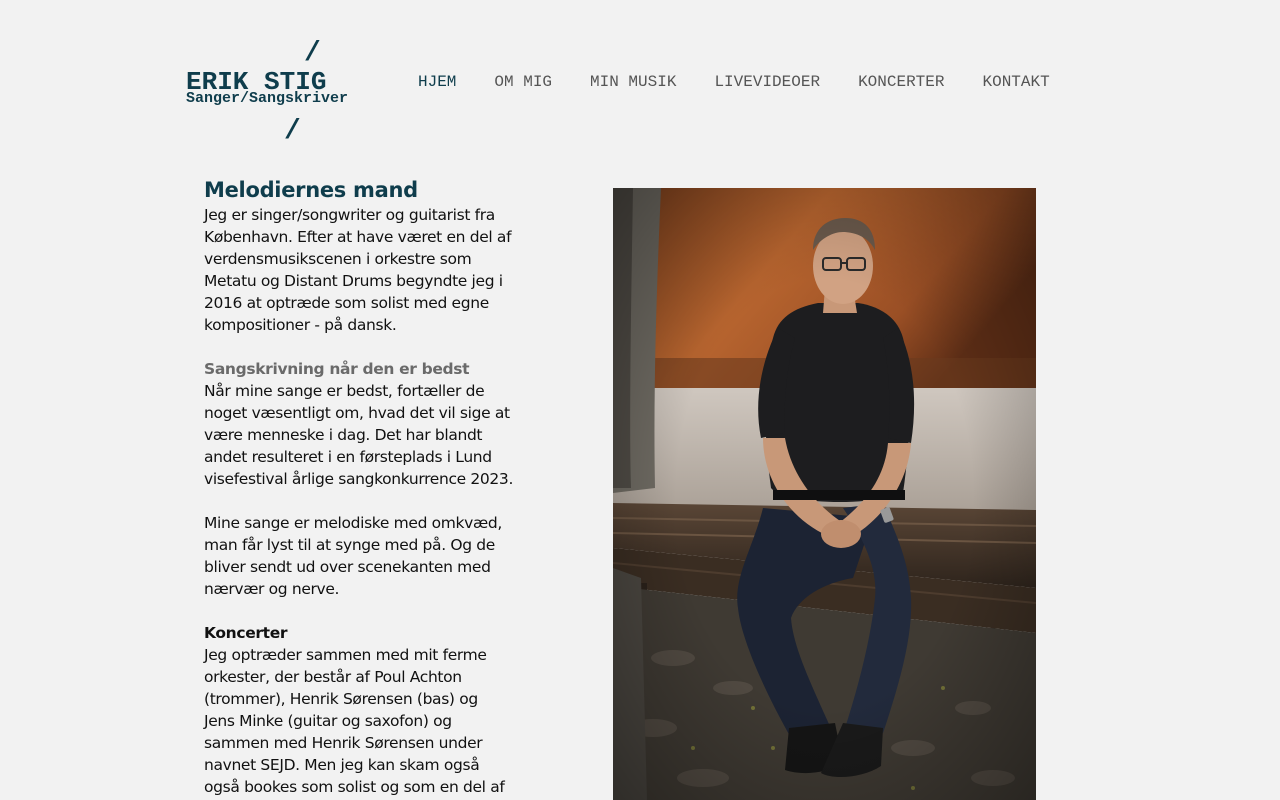 This screenshot has width=1280, height=800. What do you see at coordinates (343, 743) in the screenshot?
I see `text-line: sammen med Henrik Sørensen under` at bounding box center [343, 743].